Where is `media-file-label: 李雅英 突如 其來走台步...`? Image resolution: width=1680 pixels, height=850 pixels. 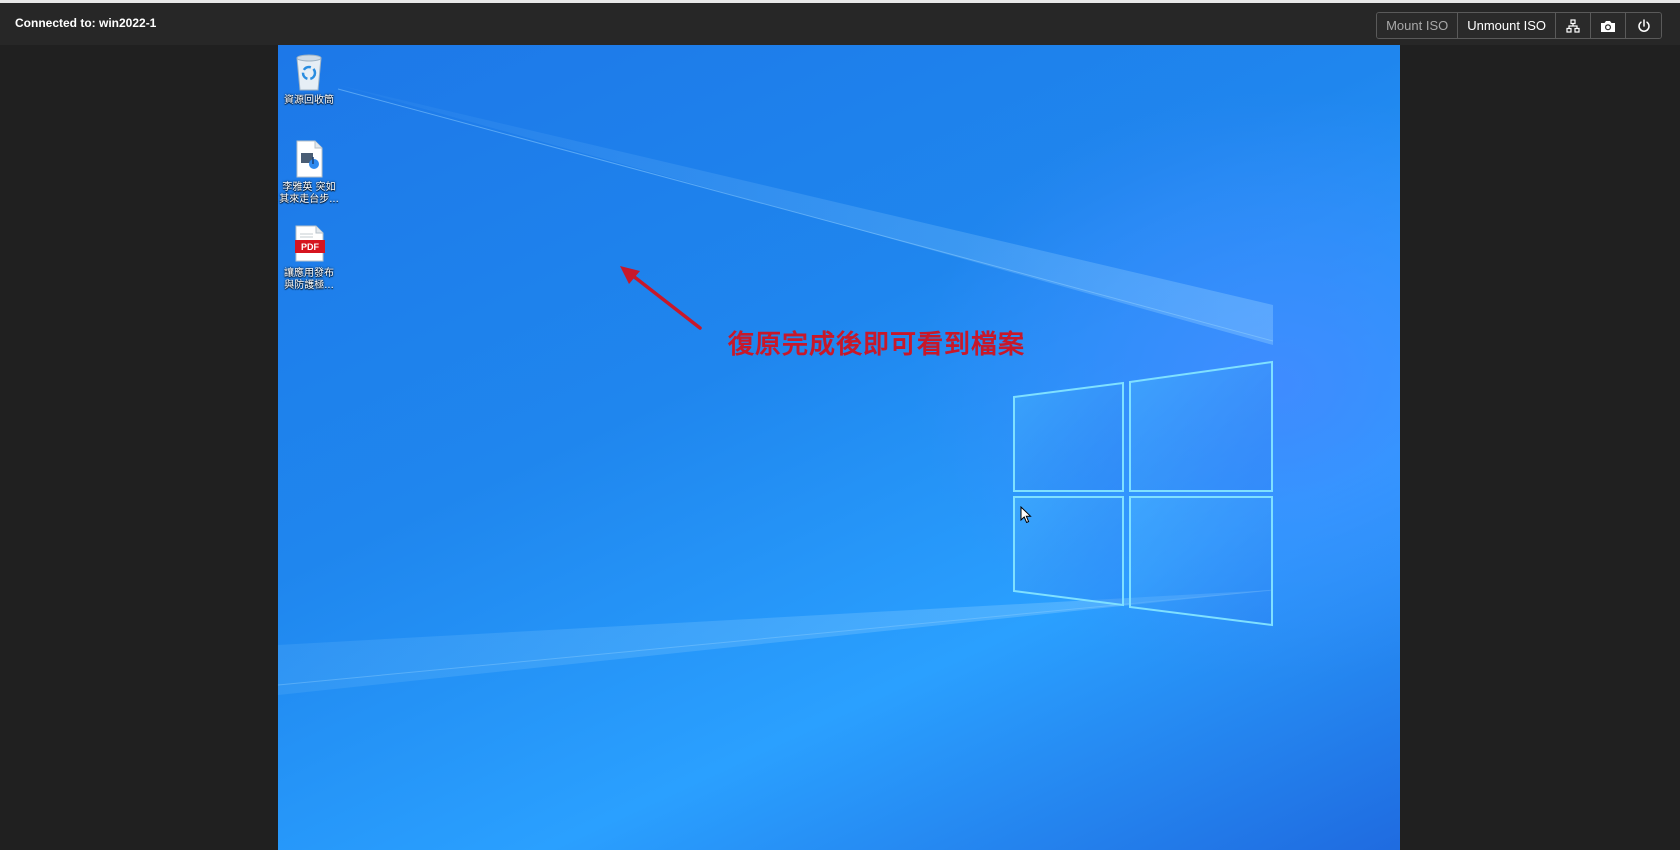 media-file-label: 李雅英 突如 其來走台步... is located at coordinates (309, 193).